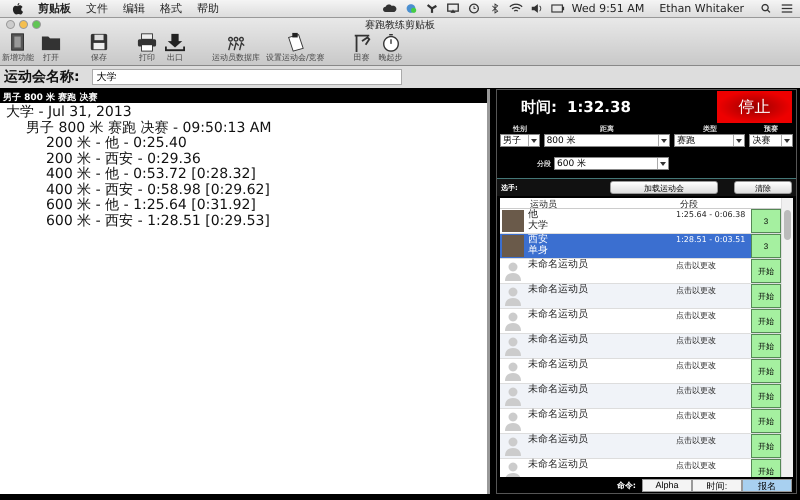  I want to click on segment-tab: Alpha, so click(667, 485).